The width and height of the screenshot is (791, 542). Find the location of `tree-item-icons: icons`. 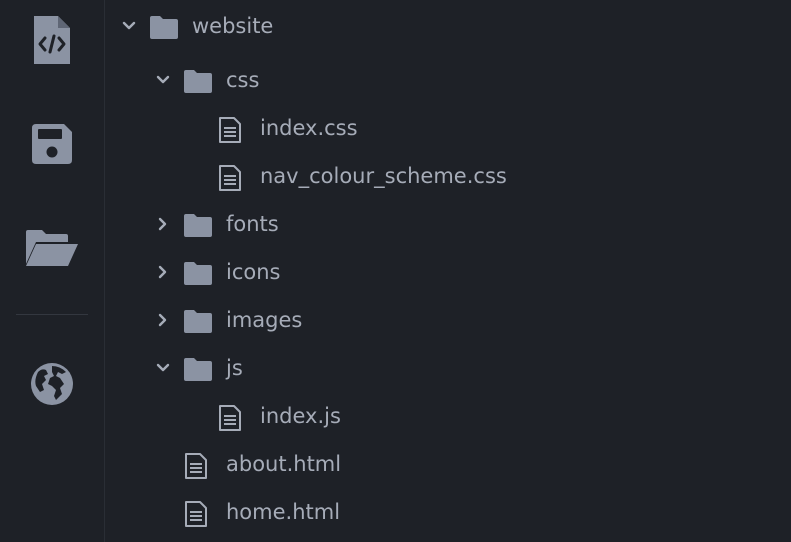

tree-item-icons: icons is located at coordinates (448, 272).